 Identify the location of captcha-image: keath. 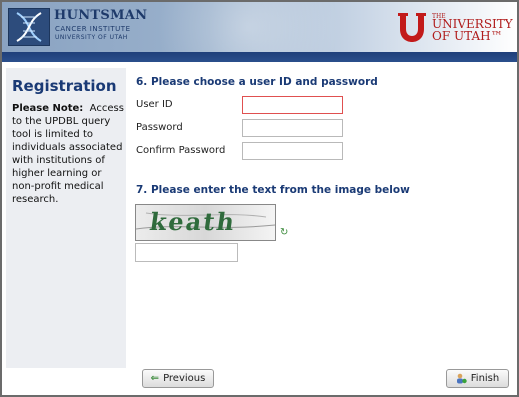
(205, 222).